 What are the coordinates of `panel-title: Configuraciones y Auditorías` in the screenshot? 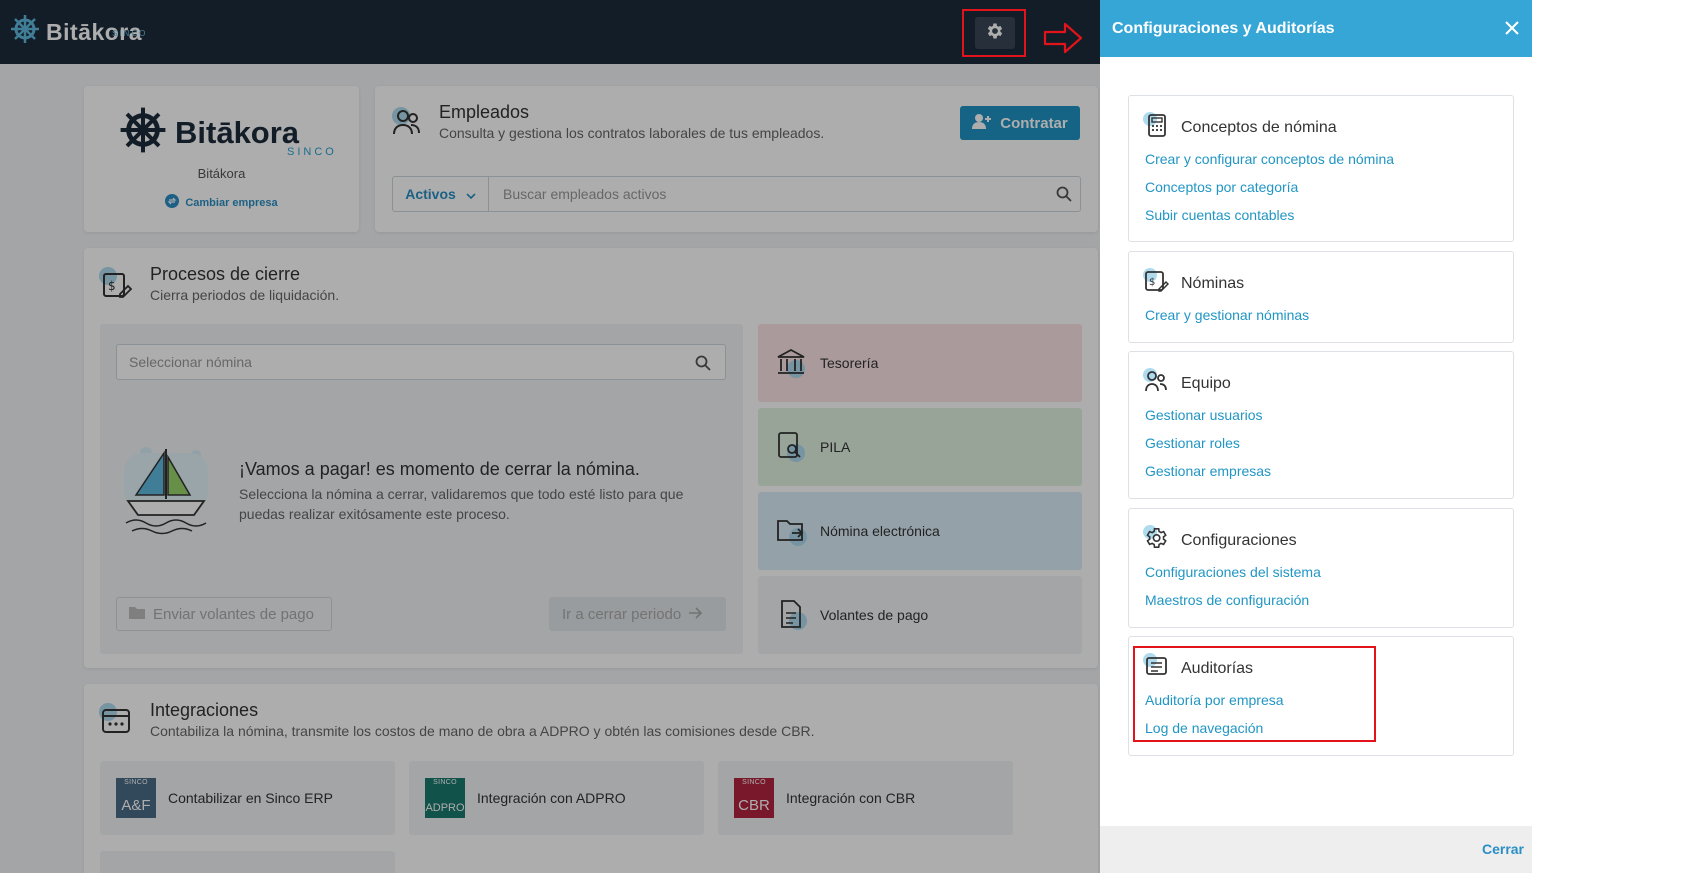 It's located at (1223, 28).